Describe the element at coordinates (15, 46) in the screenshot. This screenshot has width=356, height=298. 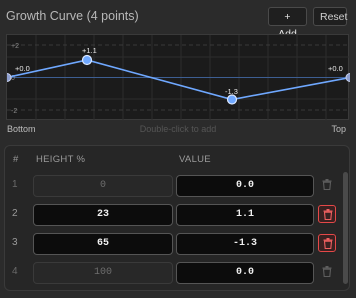
I see `y-tick-plus2: +2` at that location.